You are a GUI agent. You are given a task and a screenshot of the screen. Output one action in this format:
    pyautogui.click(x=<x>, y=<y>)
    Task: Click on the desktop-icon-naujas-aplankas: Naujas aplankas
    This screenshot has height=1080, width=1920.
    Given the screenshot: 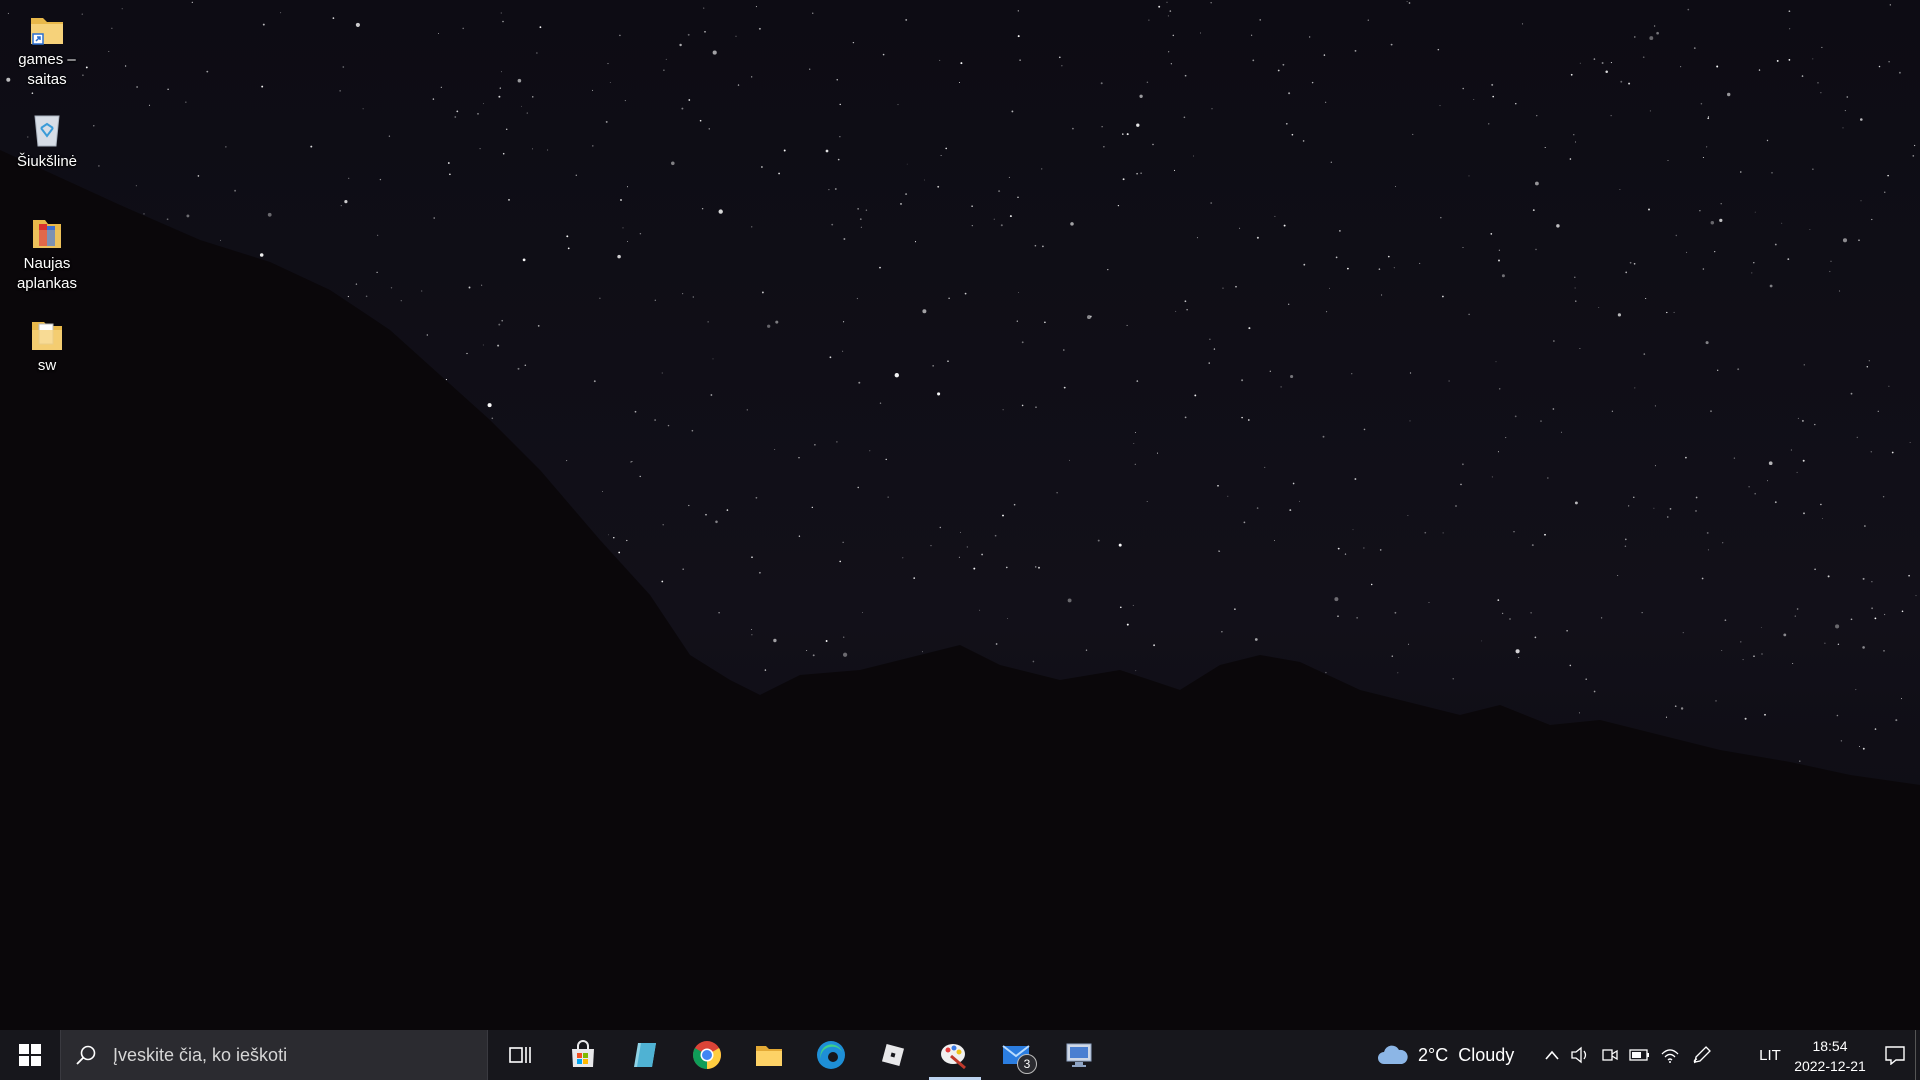 What is the action you would take?
    pyautogui.click(x=47, y=249)
    